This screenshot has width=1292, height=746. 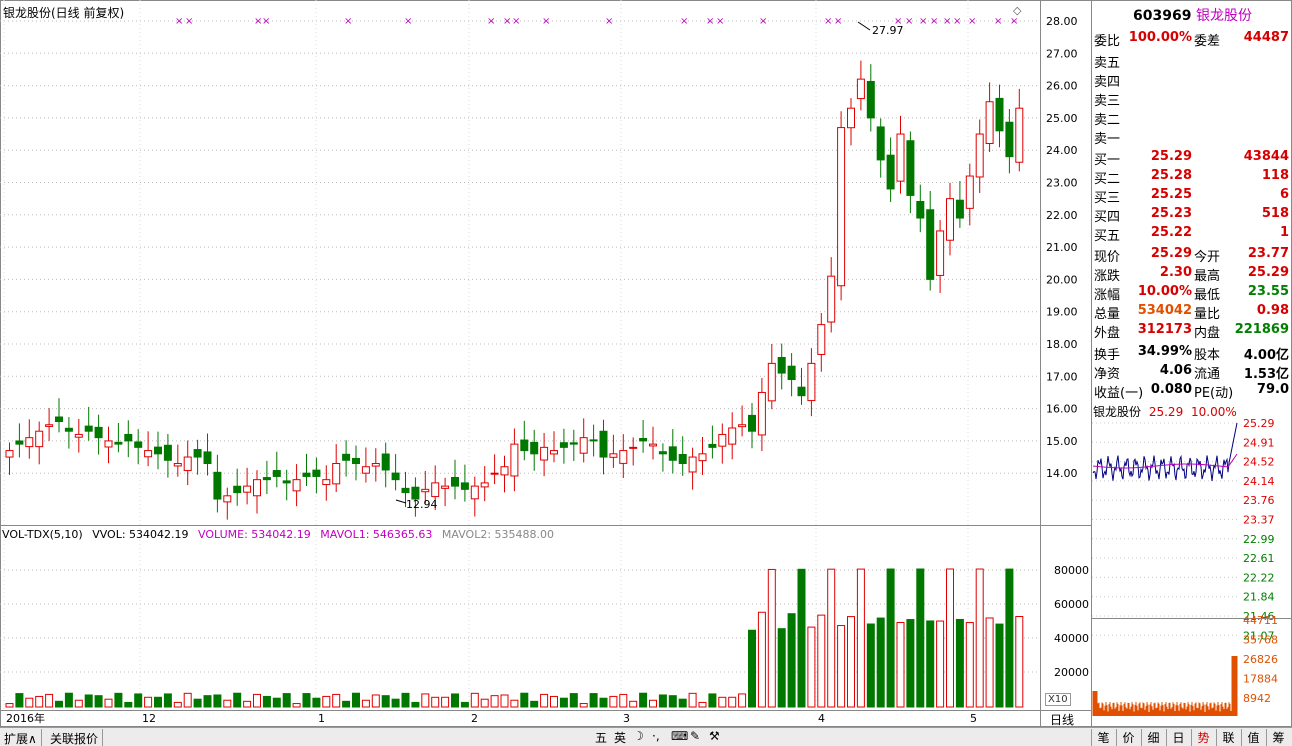 What do you see at coordinates (1071, 570) in the screenshot?
I see `vol-tick: 80000` at bounding box center [1071, 570].